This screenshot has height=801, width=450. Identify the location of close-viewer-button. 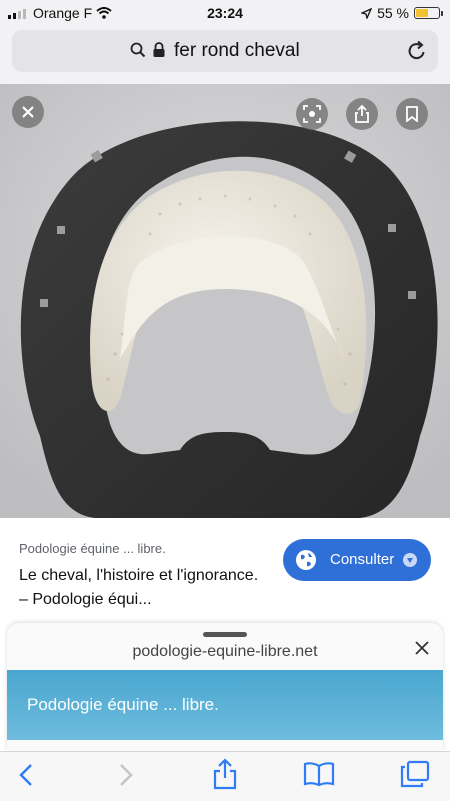
(28, 112).